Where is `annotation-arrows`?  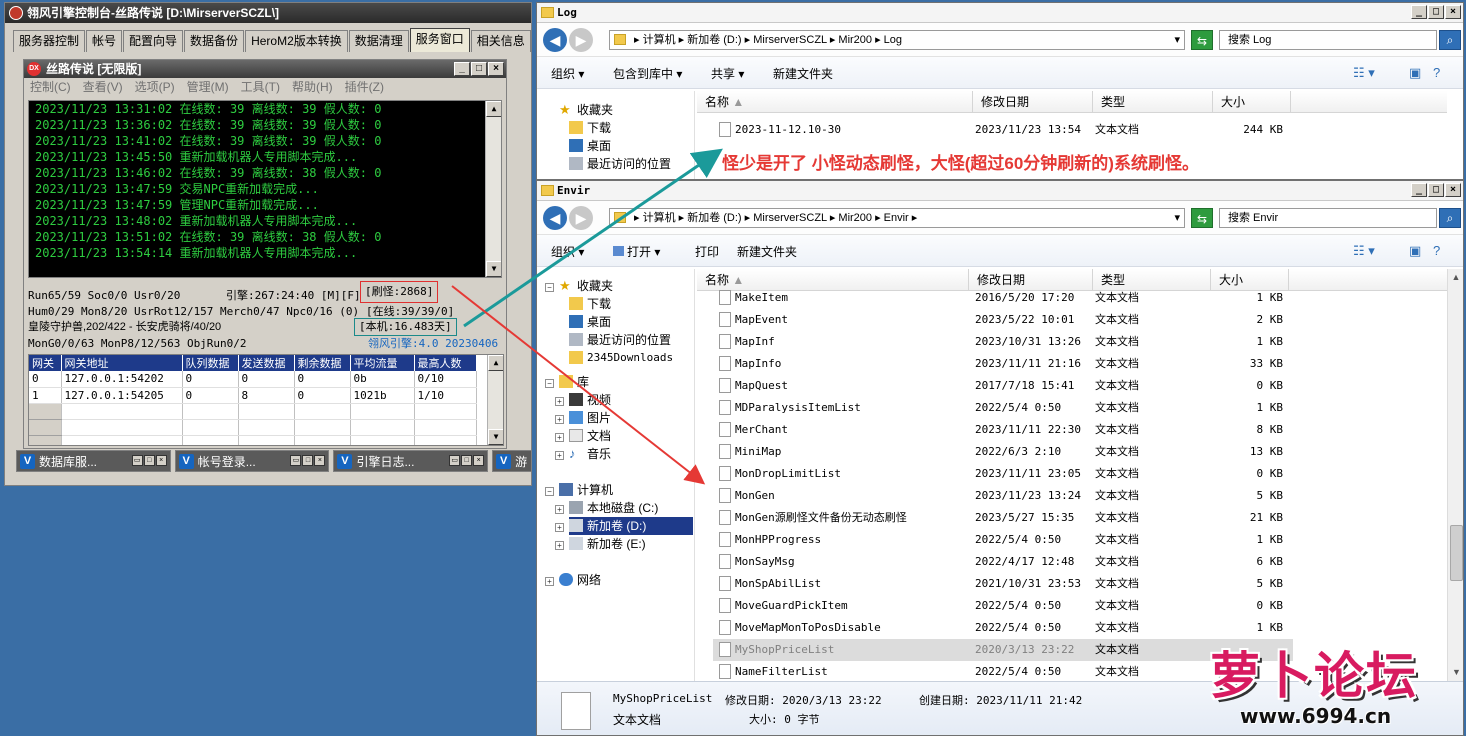
annotation-arrows is located at coordinates (587, 316).